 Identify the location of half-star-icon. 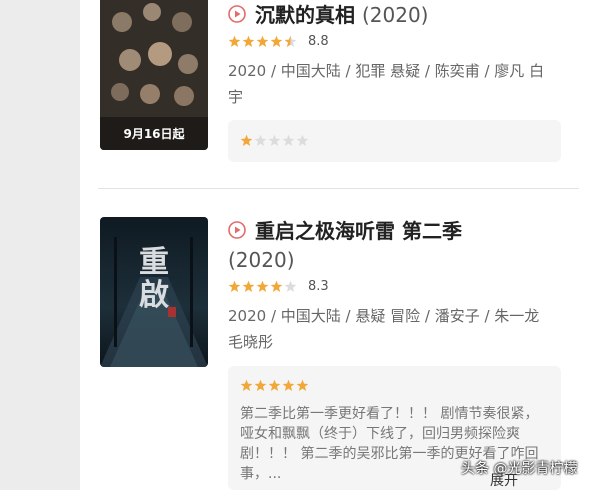
(290, 41).